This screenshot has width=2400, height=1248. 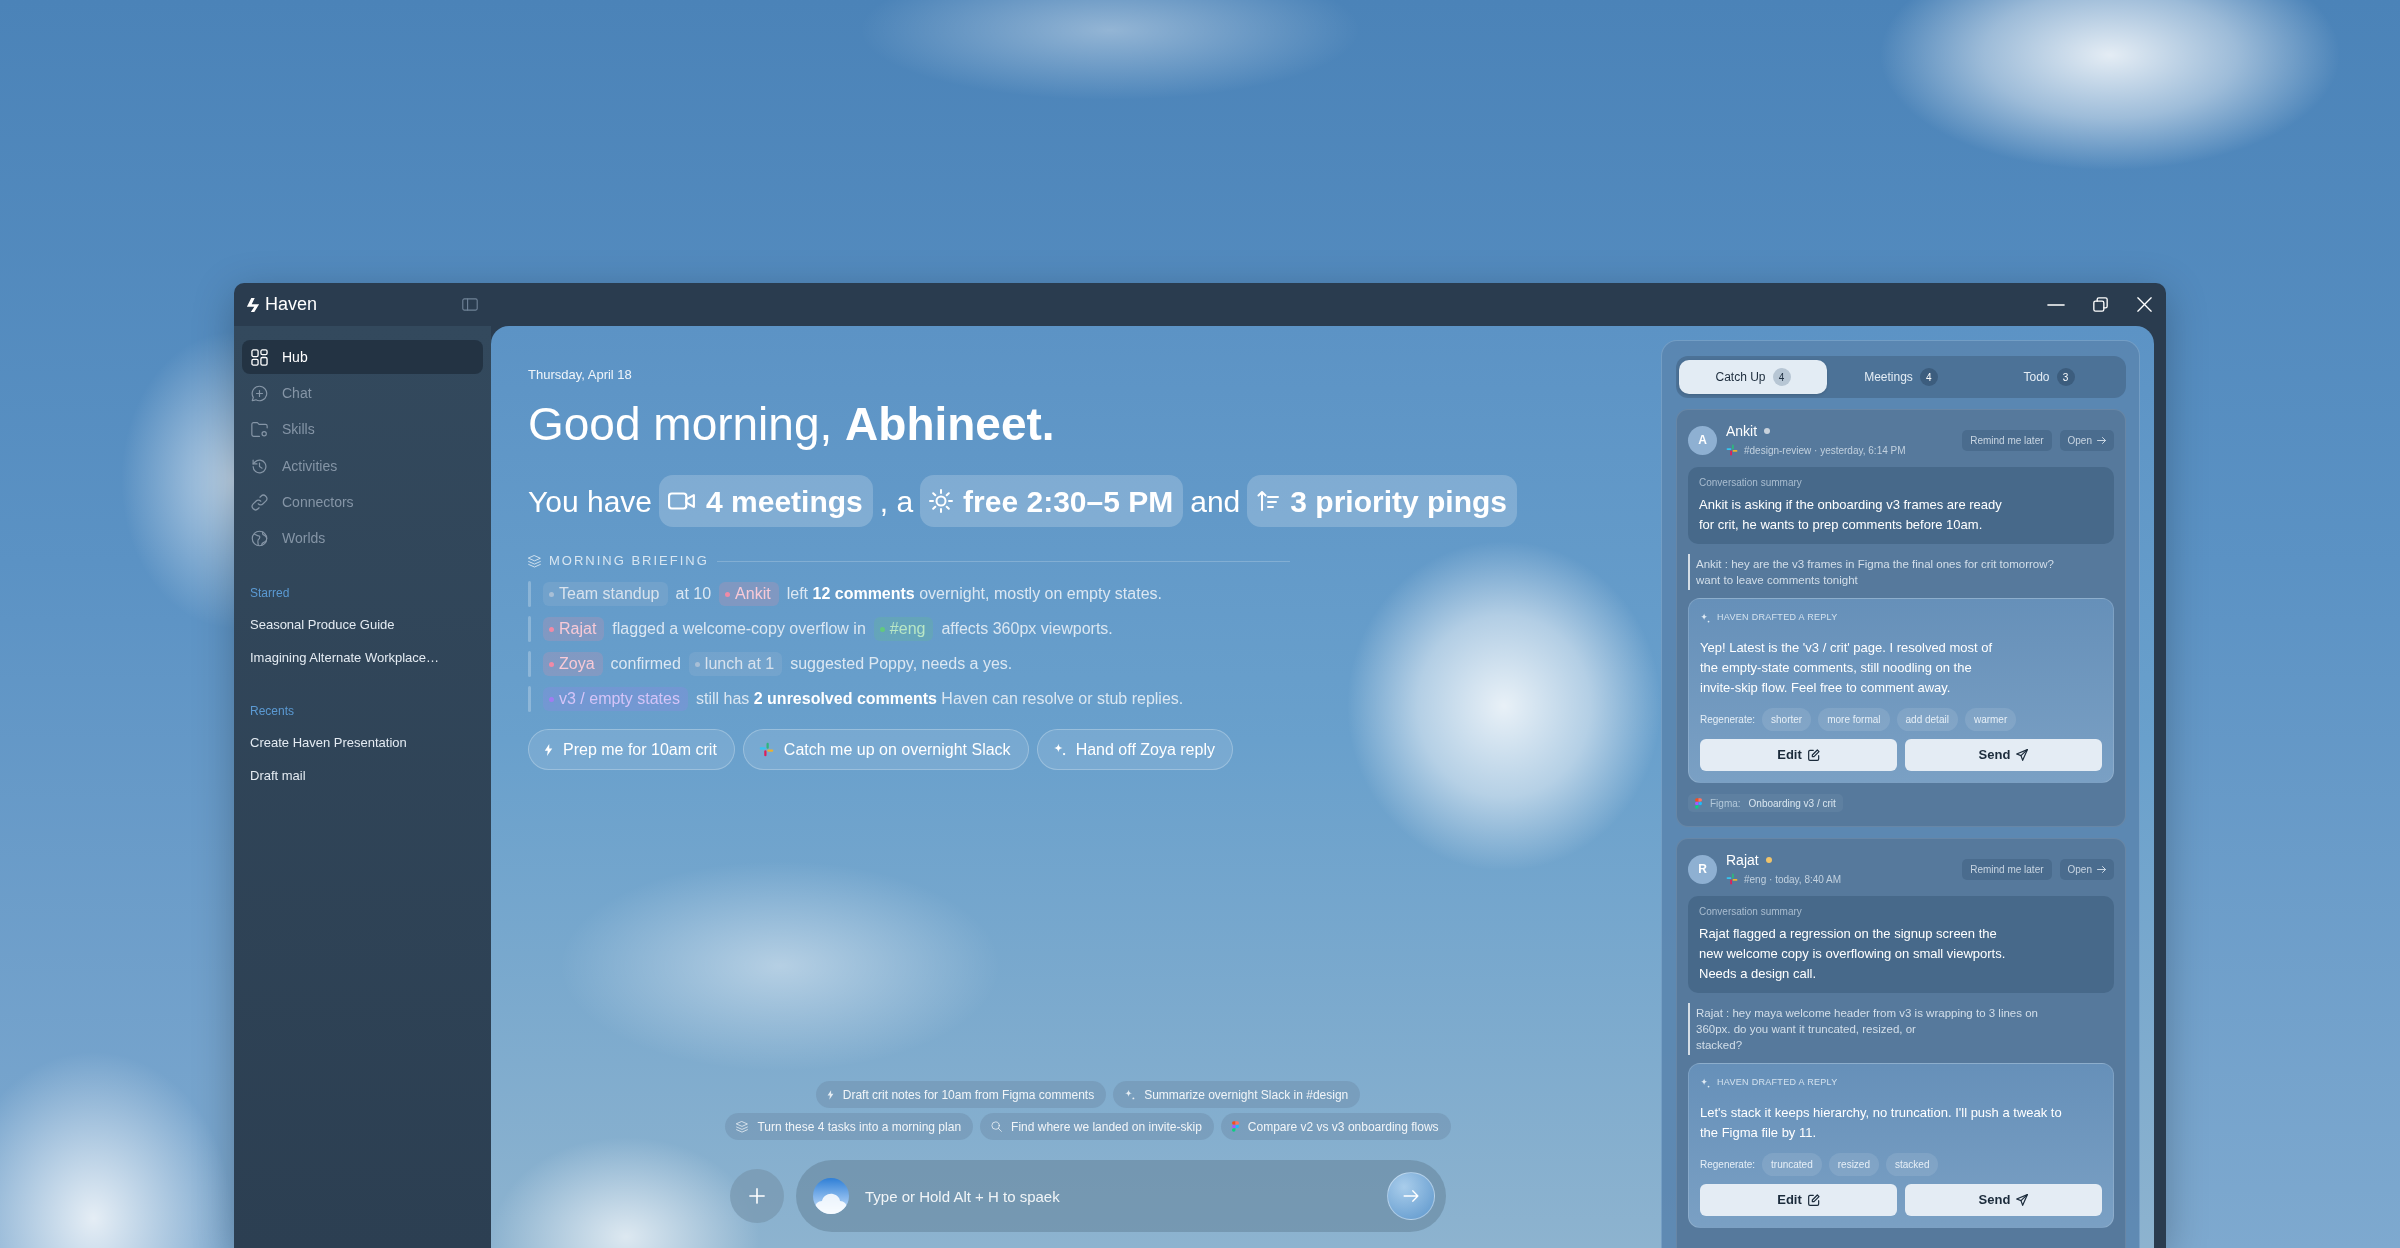 I want to click on suggestion-chip: Summarize overnight Slack in #design, so click(x=1237, y=1094).